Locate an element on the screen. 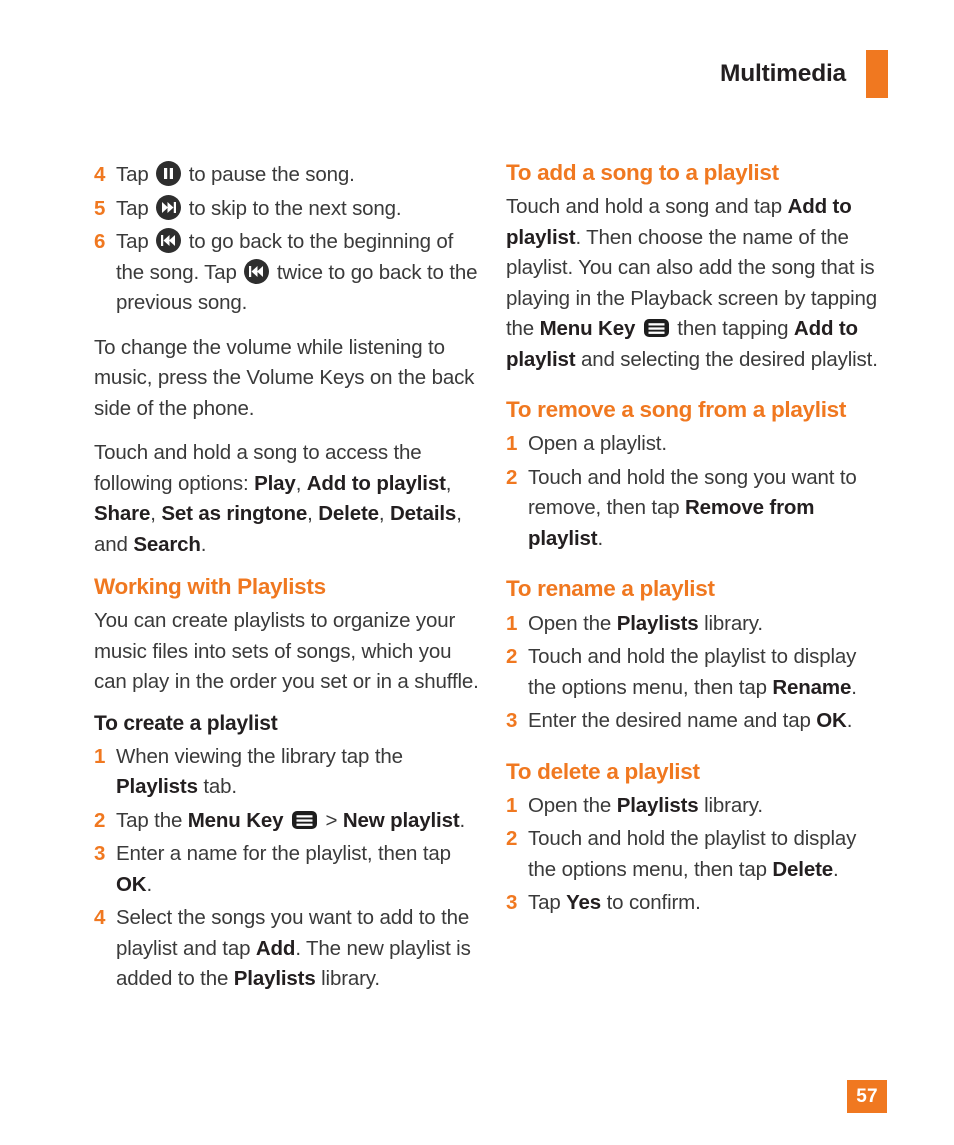 This screenshot has width=954, height=1145. option-term: Share is located at coordinates (122, 513).